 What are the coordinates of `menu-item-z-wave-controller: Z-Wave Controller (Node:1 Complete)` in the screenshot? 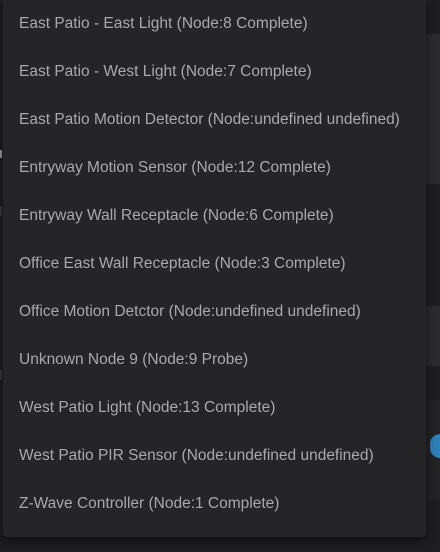 It's located at (214, 504).